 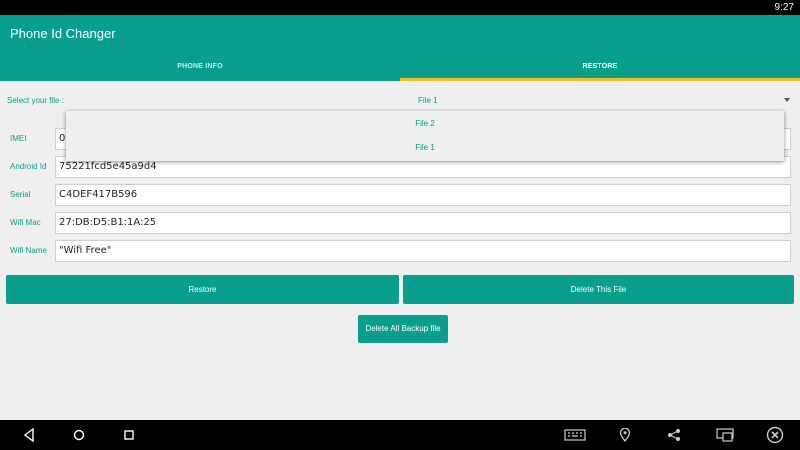 I want to click on keyboard-icon, so click(x=575, y=435).